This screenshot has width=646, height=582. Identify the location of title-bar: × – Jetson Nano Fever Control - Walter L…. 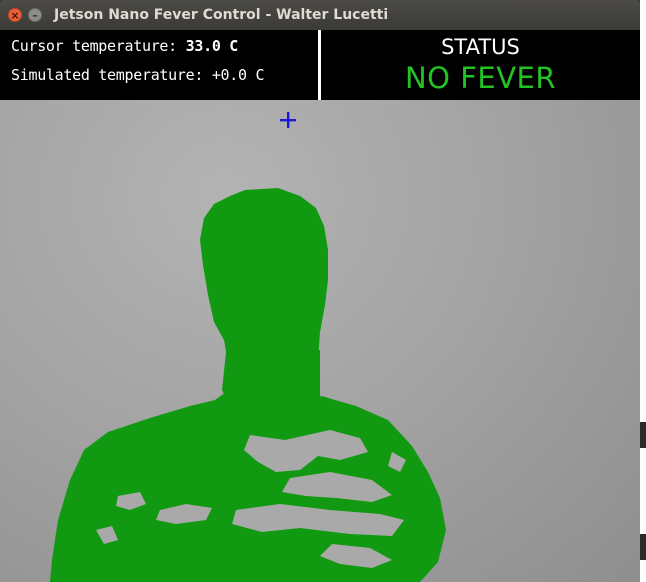
(320, 15).